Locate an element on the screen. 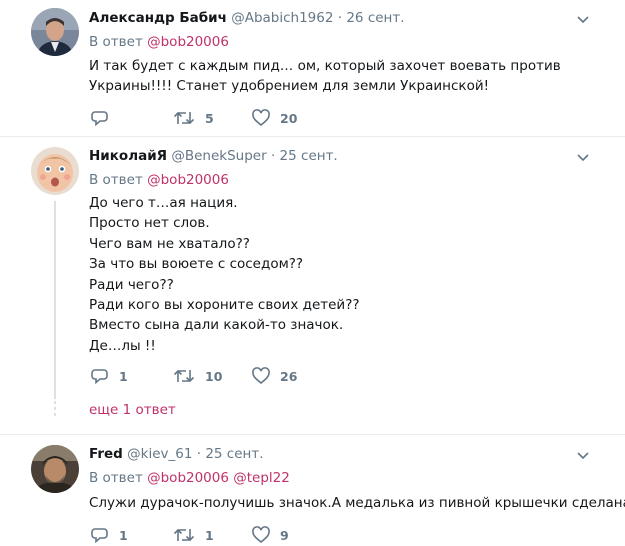 Image resolution: width=625 pixels, height=546 pixels. thread-dots is located at coordinates (55, 410).